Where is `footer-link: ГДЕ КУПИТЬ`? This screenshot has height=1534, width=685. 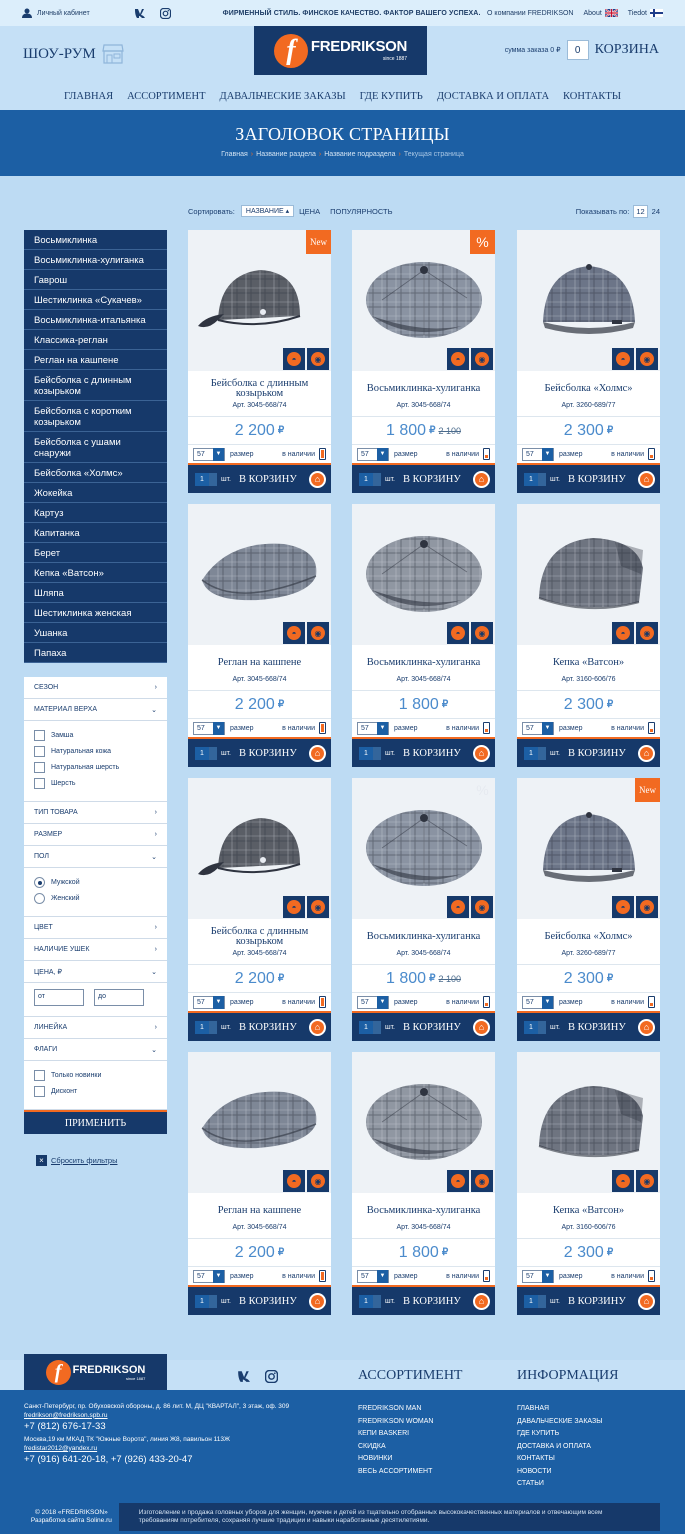 footer-link: ГДЕ КУПИТЬ is located at coordinates (559, 1434).